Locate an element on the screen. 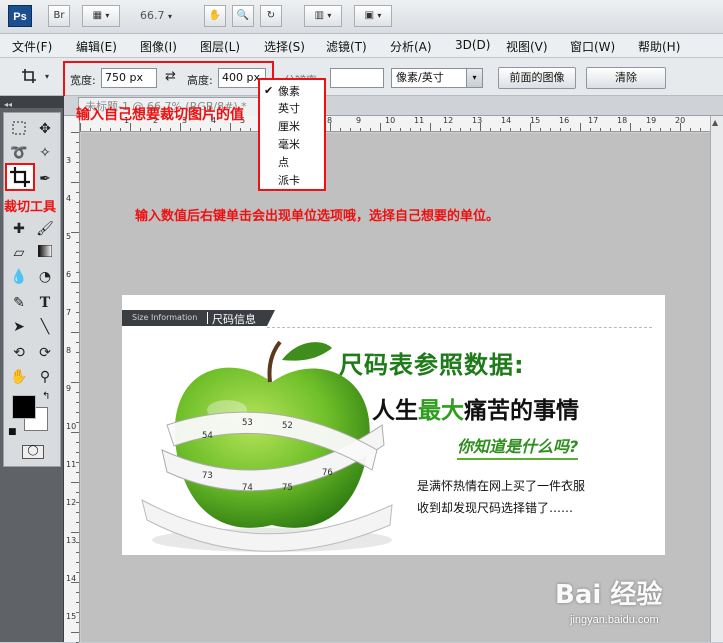  menu-select: 选择(S) is located at coordinates (284, 46).